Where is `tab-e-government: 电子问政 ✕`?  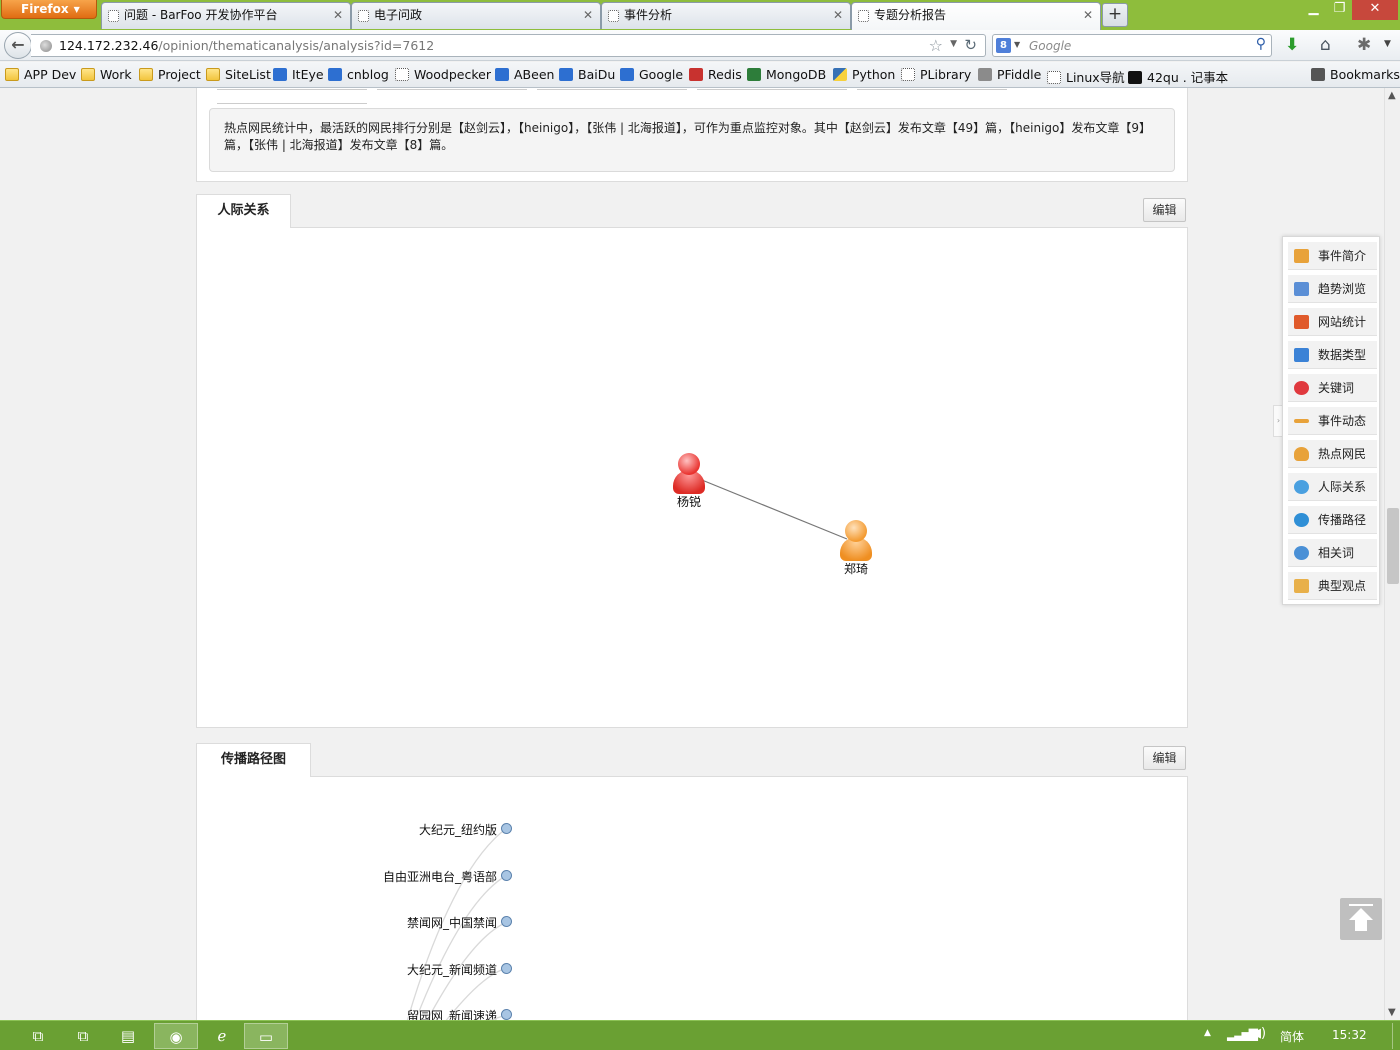
tab-e-government: 电子问政 ✕ is located at coordinates (476, 15).